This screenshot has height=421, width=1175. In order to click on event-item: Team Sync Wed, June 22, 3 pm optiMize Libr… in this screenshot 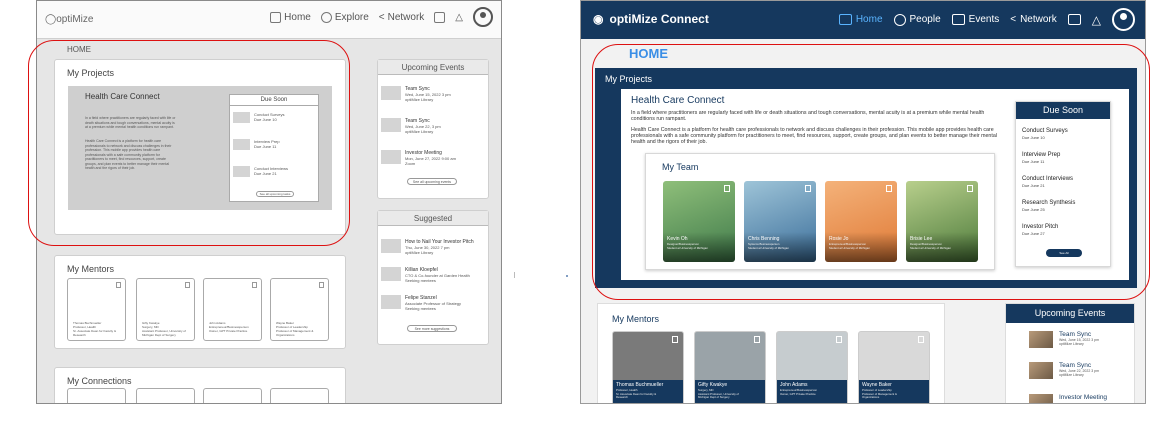, I will do `click(411, 126)`.